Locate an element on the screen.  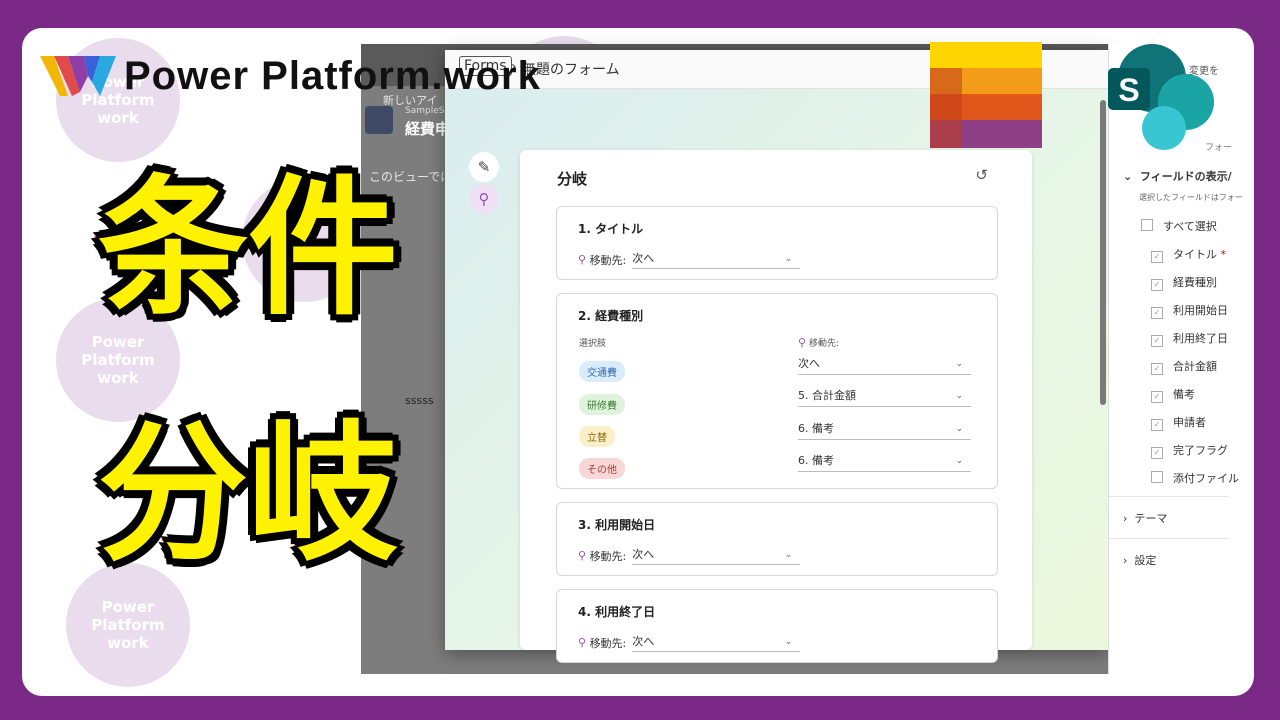
select-all-label: すべて選択 is located at coordinates (1190, 226).